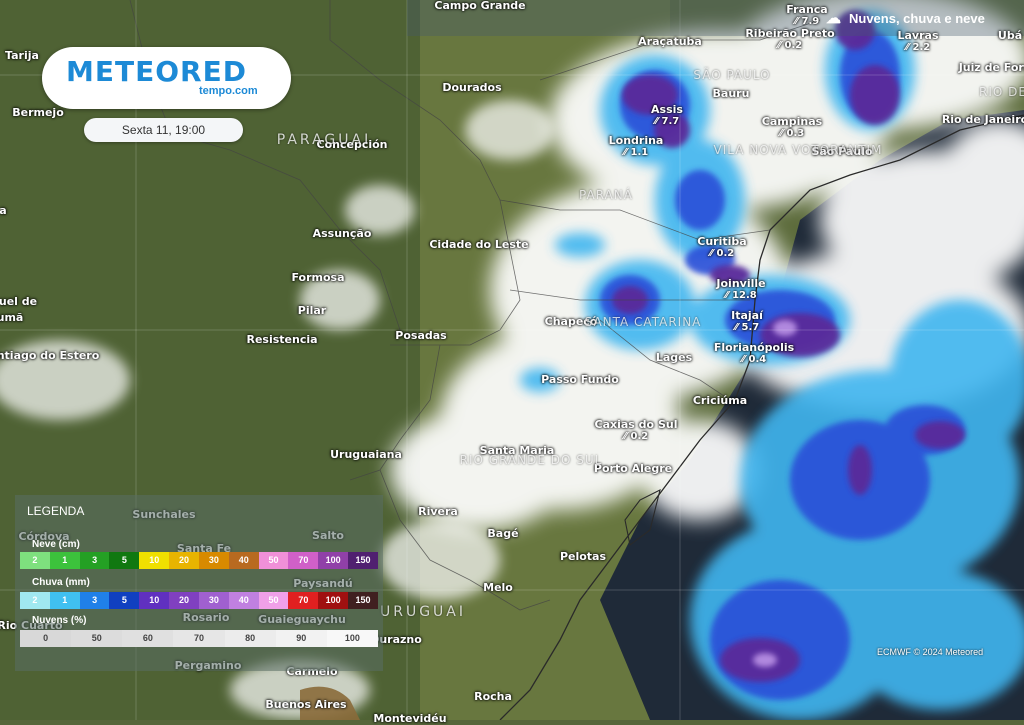 The image size is (1024, 725). I want to click on city-name: Assis, so click(667, 109).